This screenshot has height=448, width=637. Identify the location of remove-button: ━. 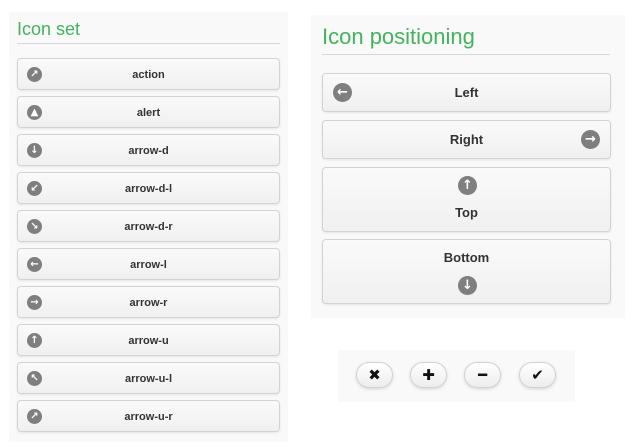
(482, 375).